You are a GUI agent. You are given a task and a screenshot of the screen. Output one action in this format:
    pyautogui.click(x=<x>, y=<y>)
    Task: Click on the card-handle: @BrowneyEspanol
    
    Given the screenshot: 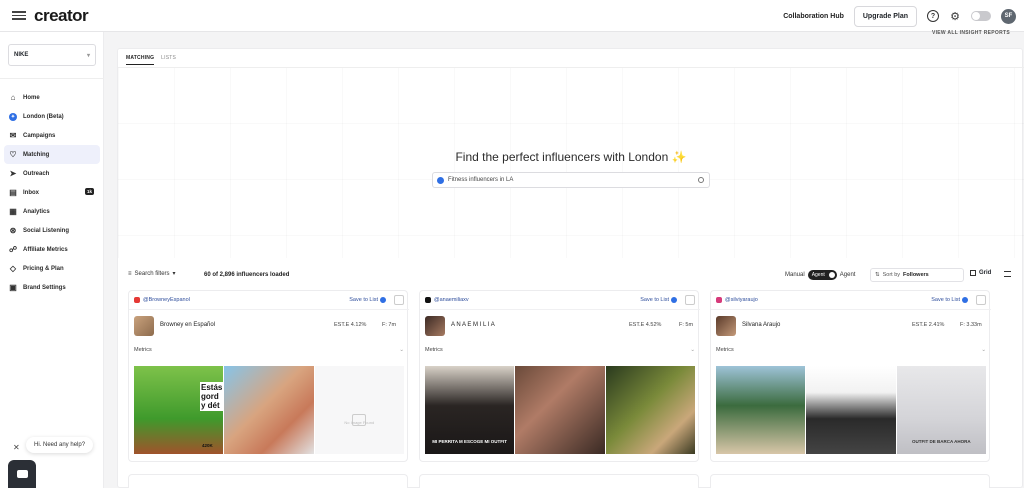 What is the action you would take?
    pyautogui.click(x=162, y=300)
    